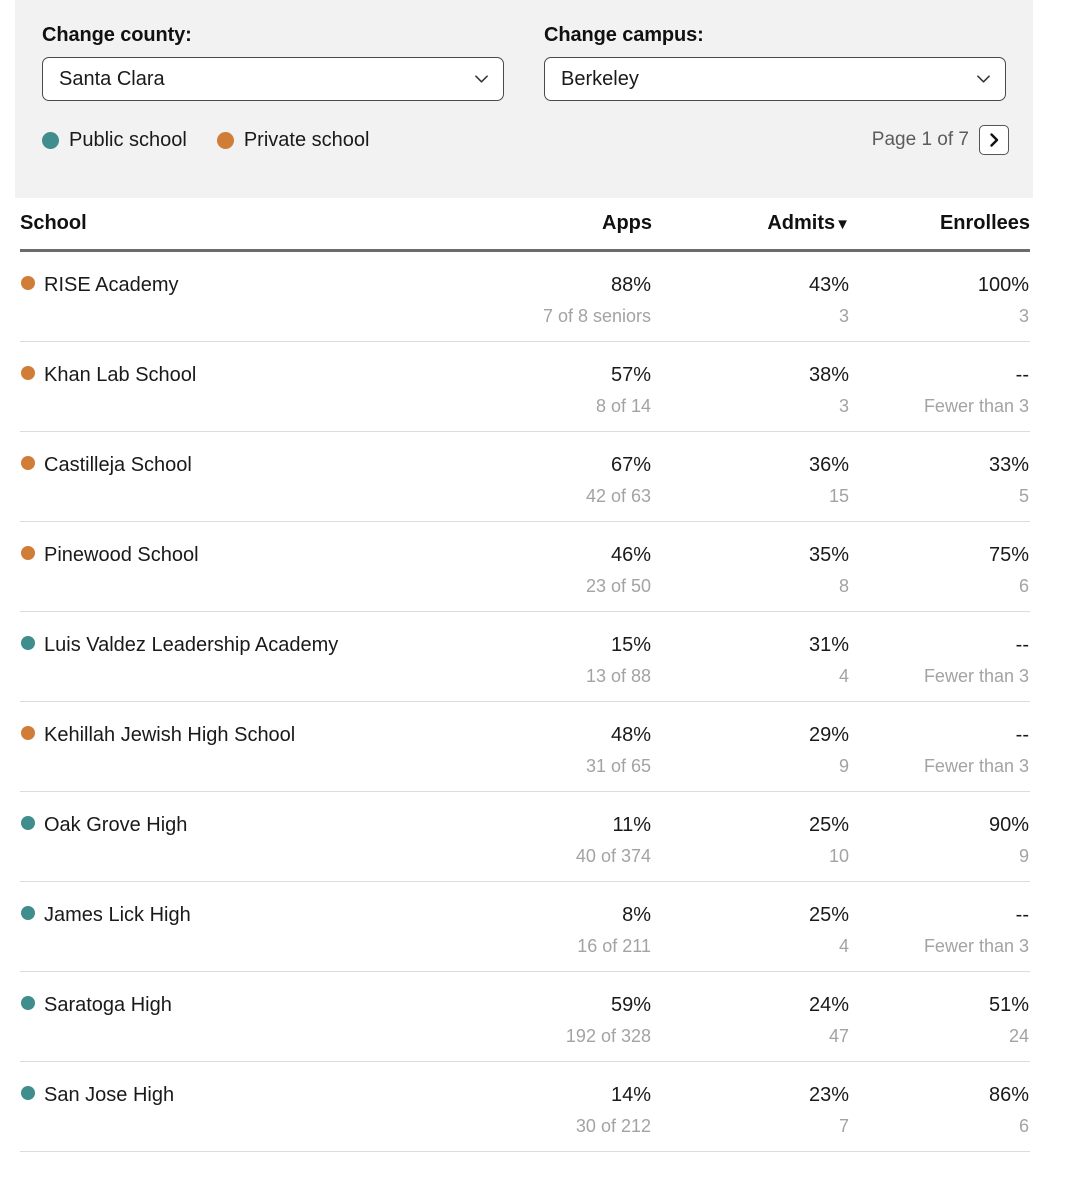  Describe the element at coordinates (751, 1130) in the screenshot. I see `admits-detail: 7` at that location.